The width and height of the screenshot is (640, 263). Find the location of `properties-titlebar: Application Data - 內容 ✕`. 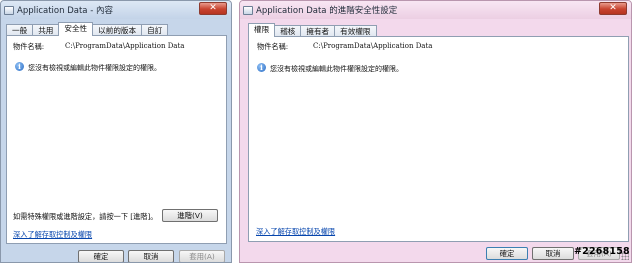

properties-titlebar: Application Data - 內容 ✕ is located at coordinates (116, 10).